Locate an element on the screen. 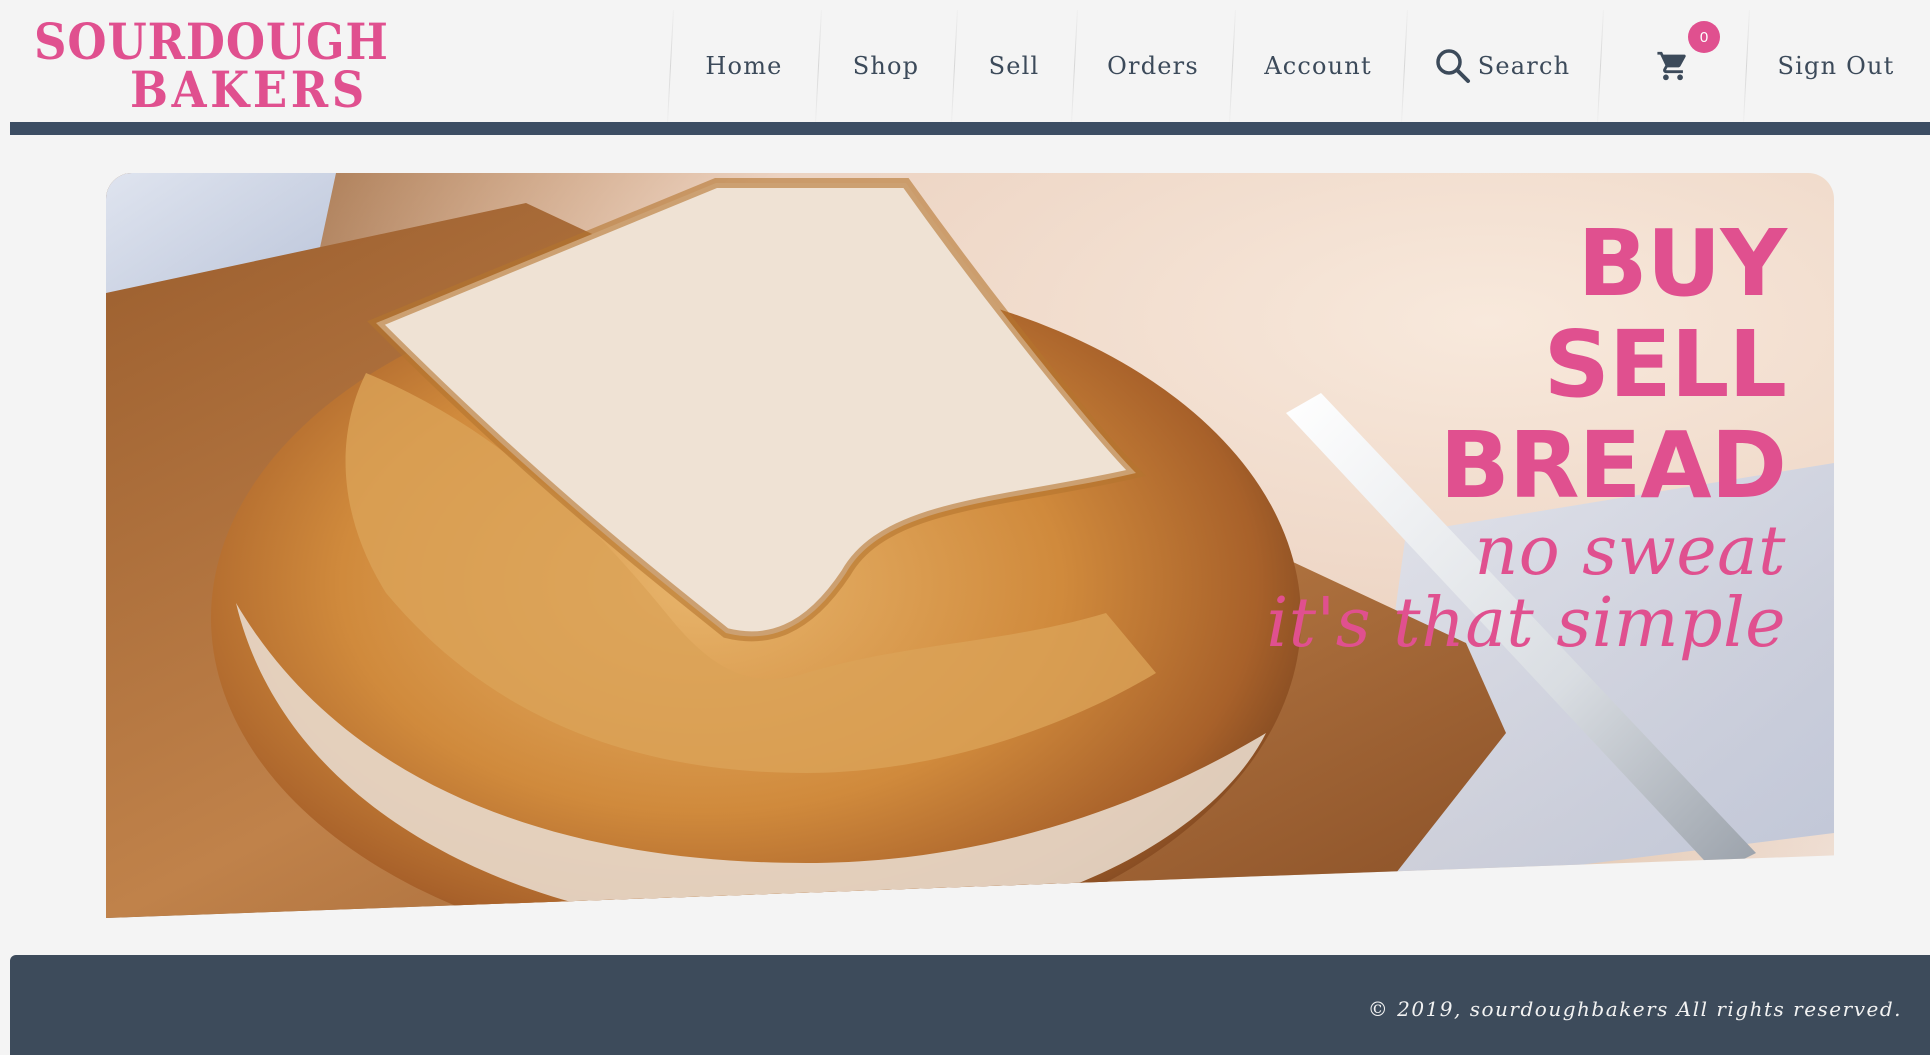 This screenshot has height=1055, width=1930. nav-orders-label: Orders is located at coordinates (1153, 66).